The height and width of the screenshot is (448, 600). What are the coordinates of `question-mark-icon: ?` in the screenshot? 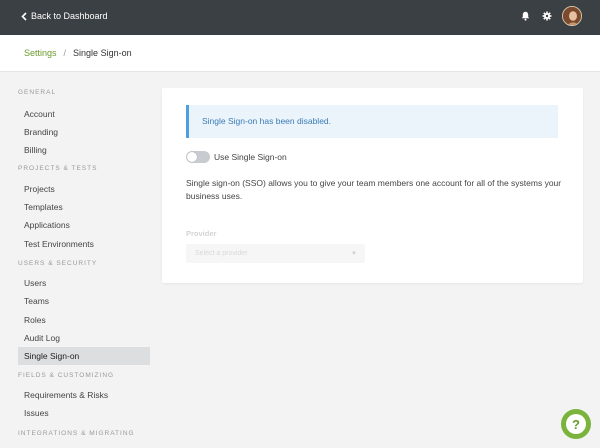 It's located at (576, 424).